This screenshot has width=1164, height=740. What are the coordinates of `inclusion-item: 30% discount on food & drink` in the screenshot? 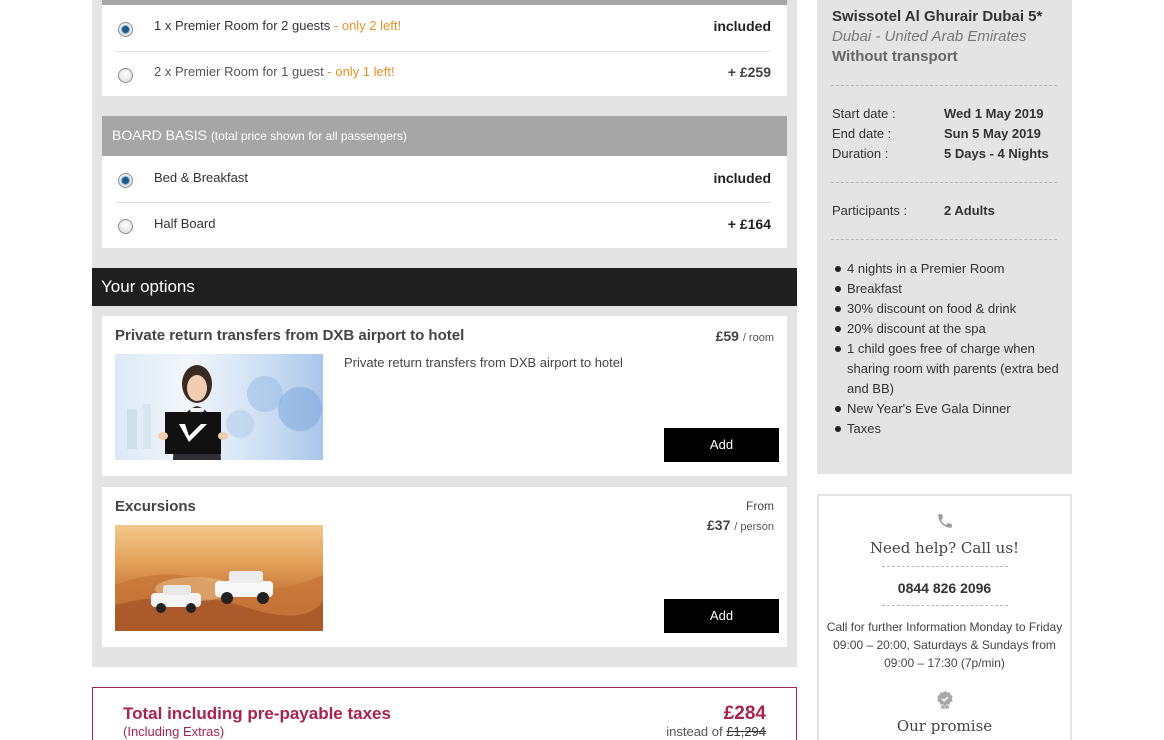 It's located at (947, 309).